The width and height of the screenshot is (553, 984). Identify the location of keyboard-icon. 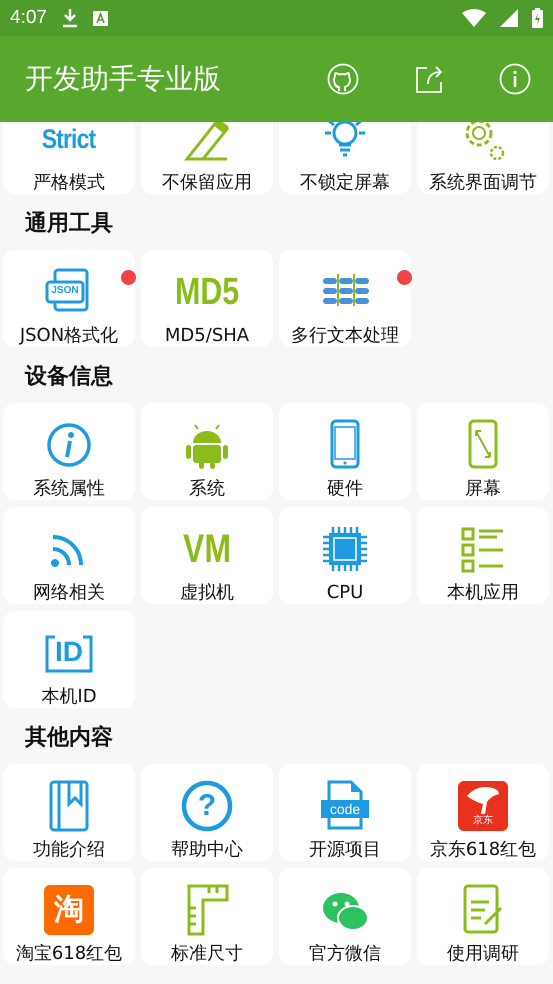
(100, 18).